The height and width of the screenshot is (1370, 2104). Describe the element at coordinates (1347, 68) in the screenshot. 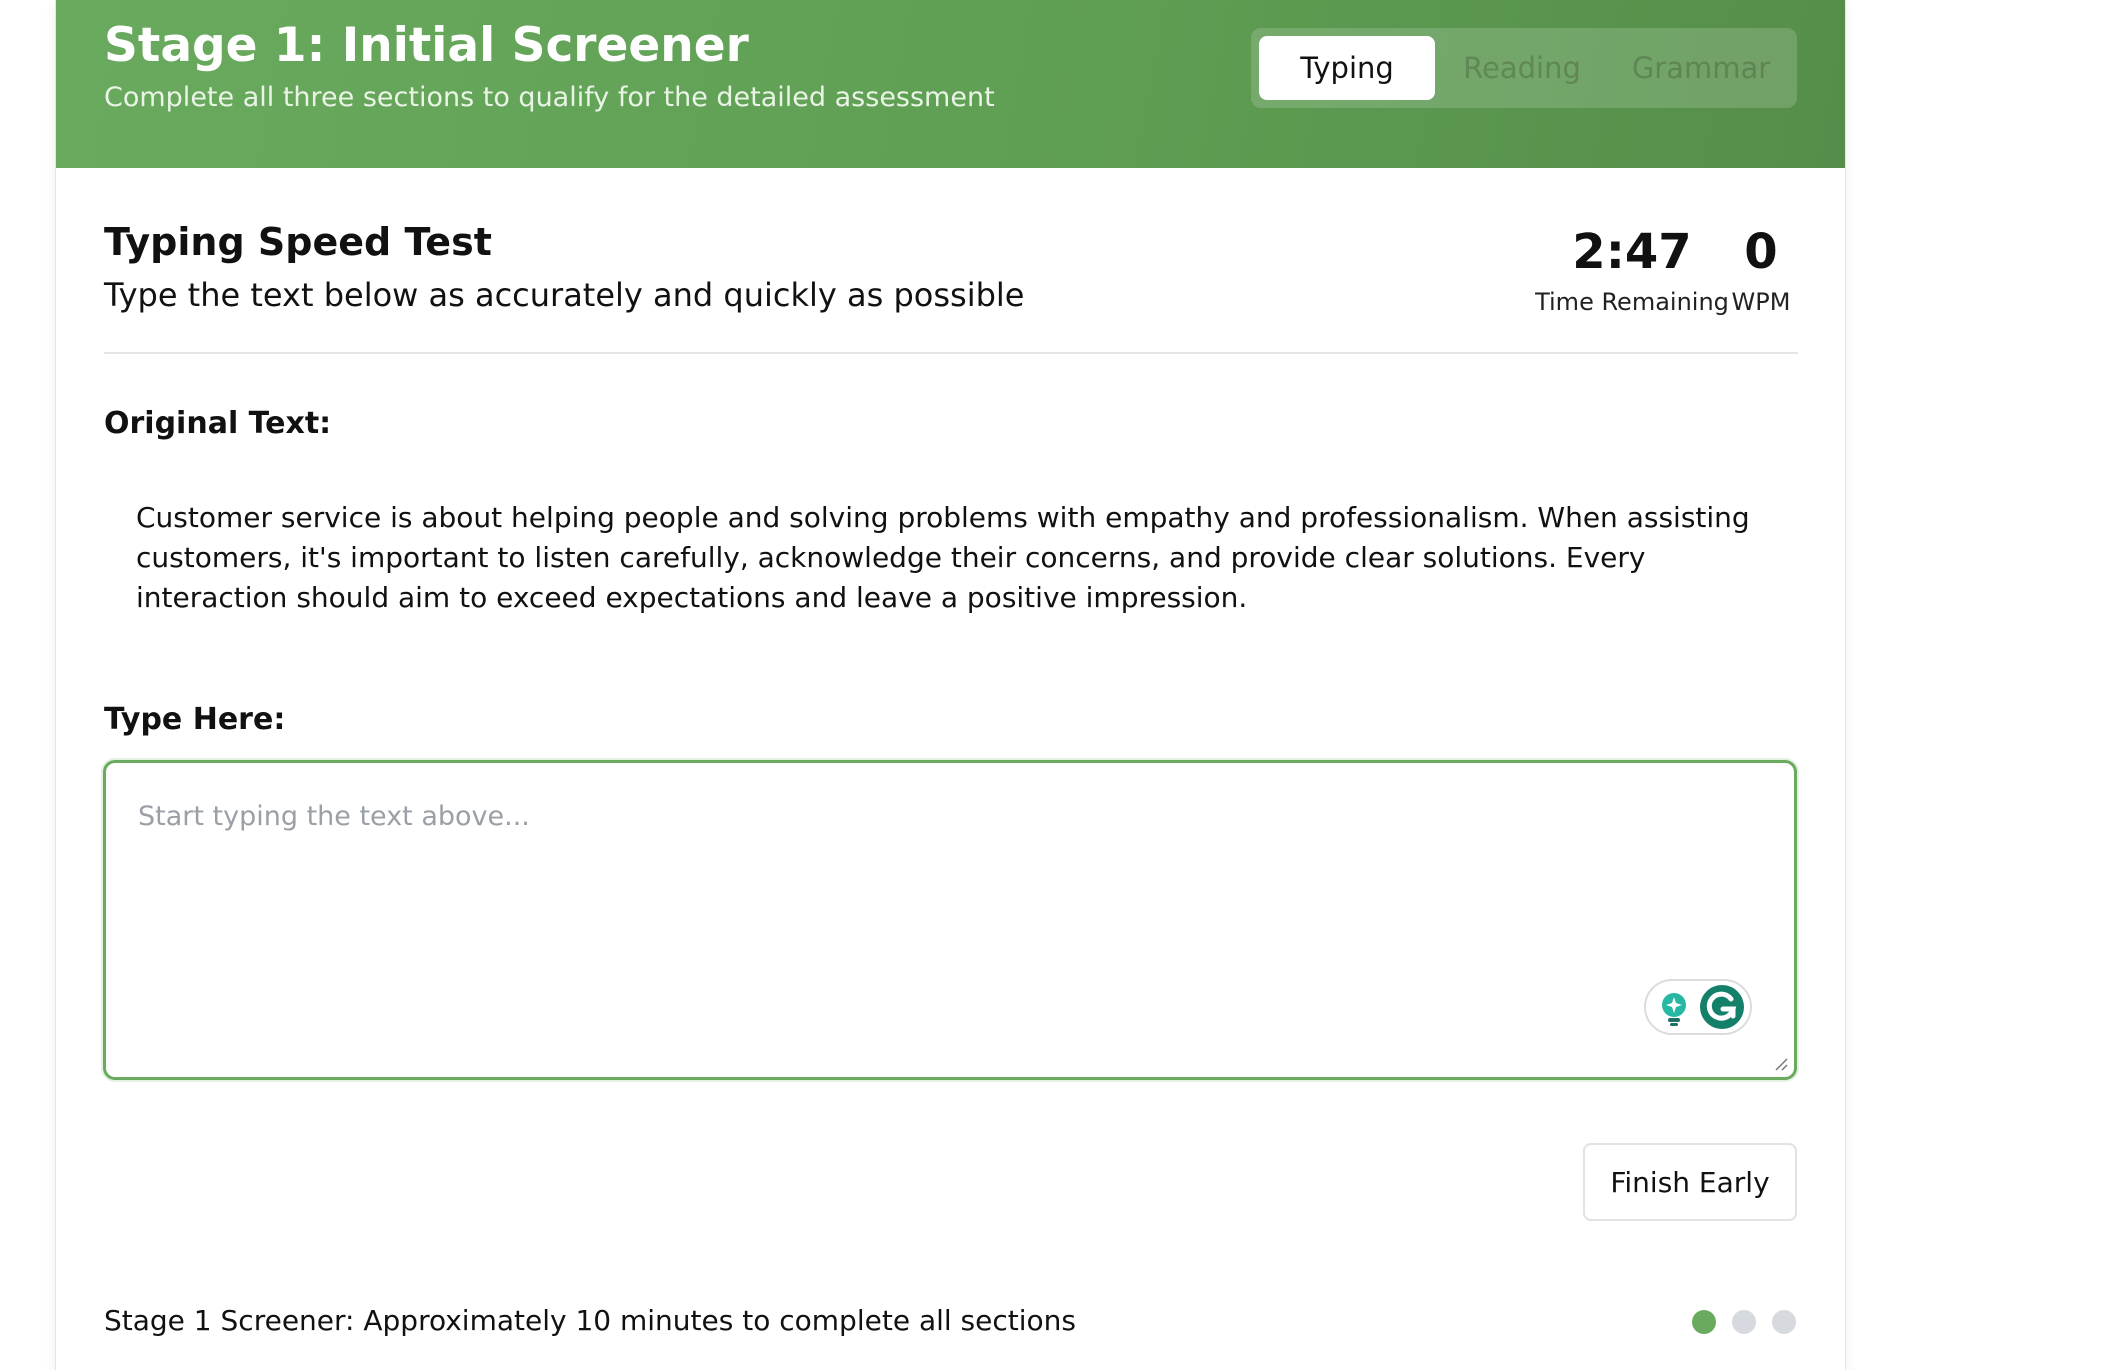

I see `tab-typing: Typing` at that location.